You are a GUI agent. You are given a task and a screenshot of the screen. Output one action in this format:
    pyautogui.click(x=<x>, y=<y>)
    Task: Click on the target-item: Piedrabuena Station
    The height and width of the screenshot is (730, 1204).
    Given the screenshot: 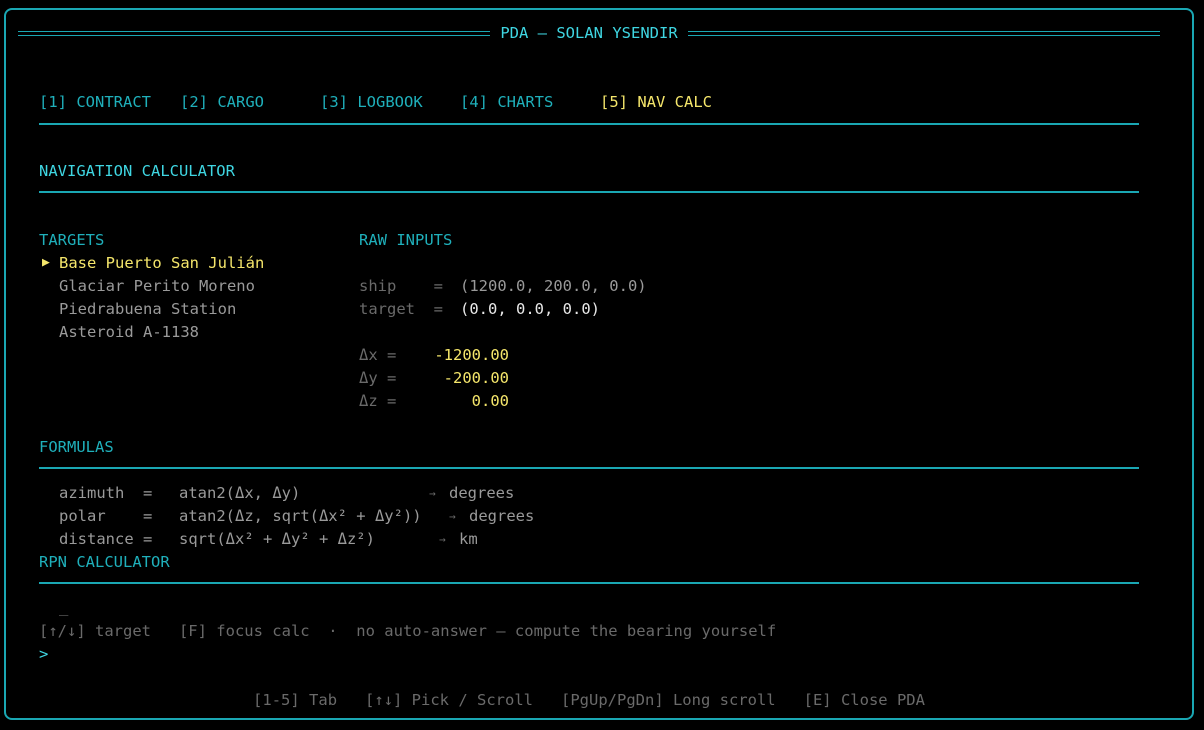 What is the action you would take?
    pyautogui.click(x=147, y=309)
    